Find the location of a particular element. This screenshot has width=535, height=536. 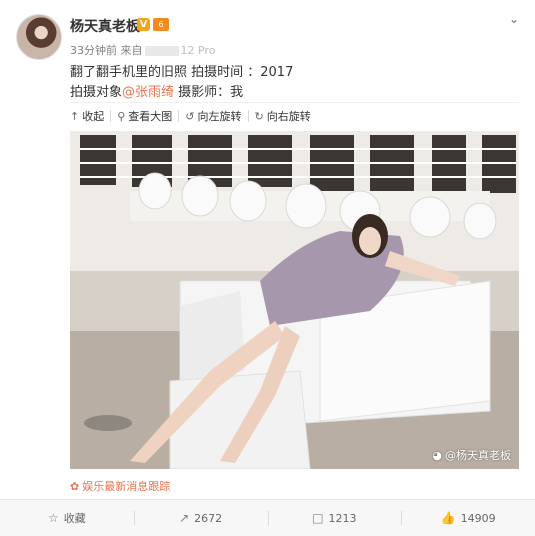

repost-count: 2672 is located at coordinates (208, 518).